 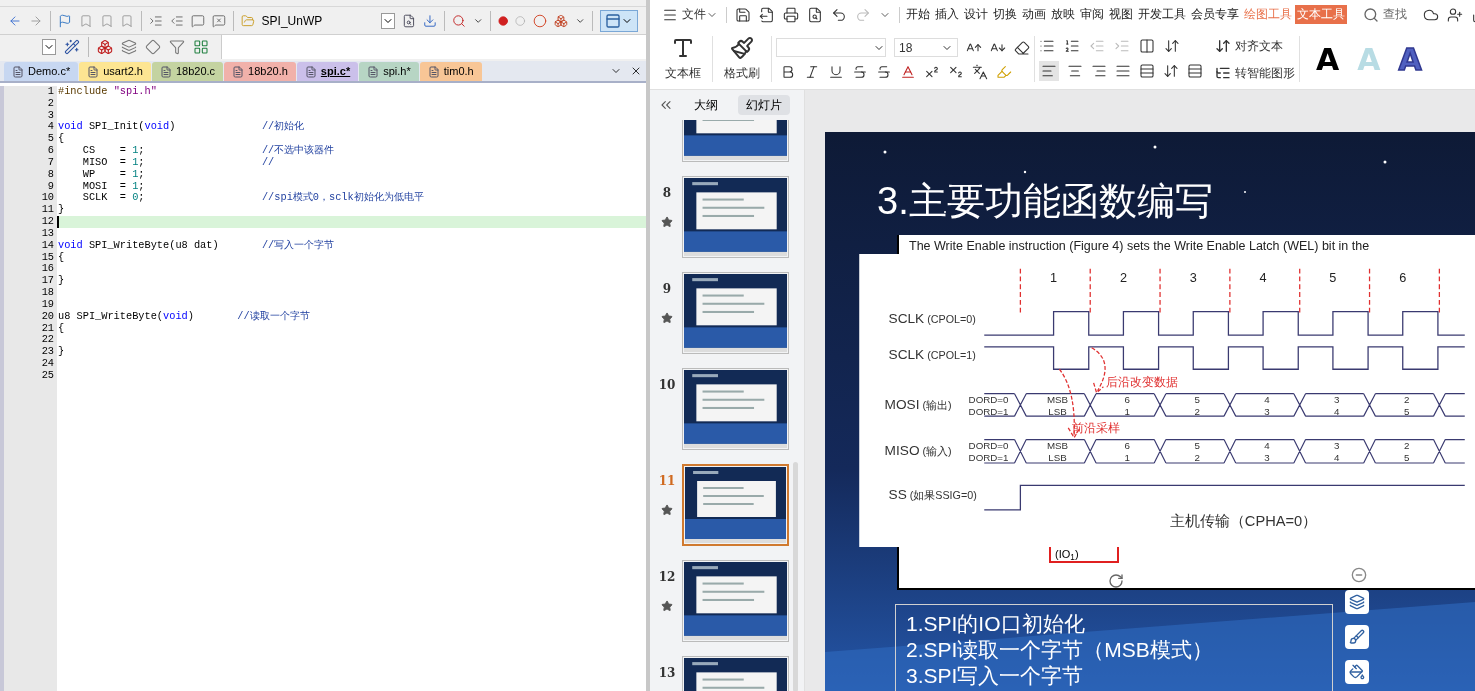 I want to click on grid-icon, so click(x=201, y=47).